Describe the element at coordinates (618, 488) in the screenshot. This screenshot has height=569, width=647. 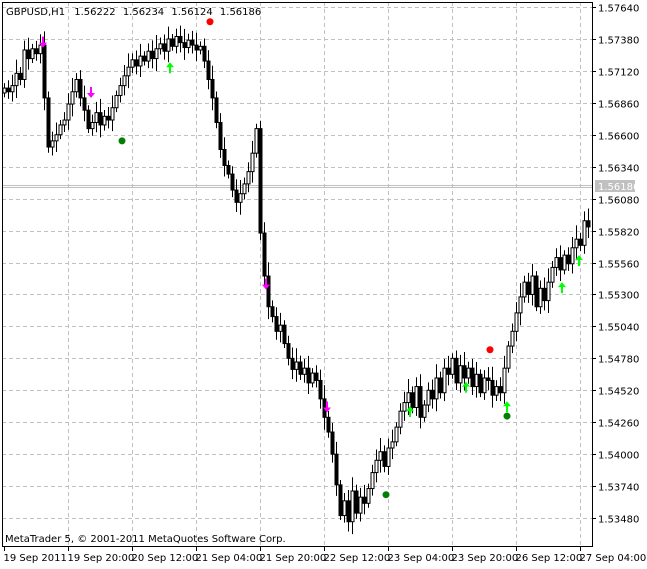
I see `y-tick-label: 1.53740` at that location.